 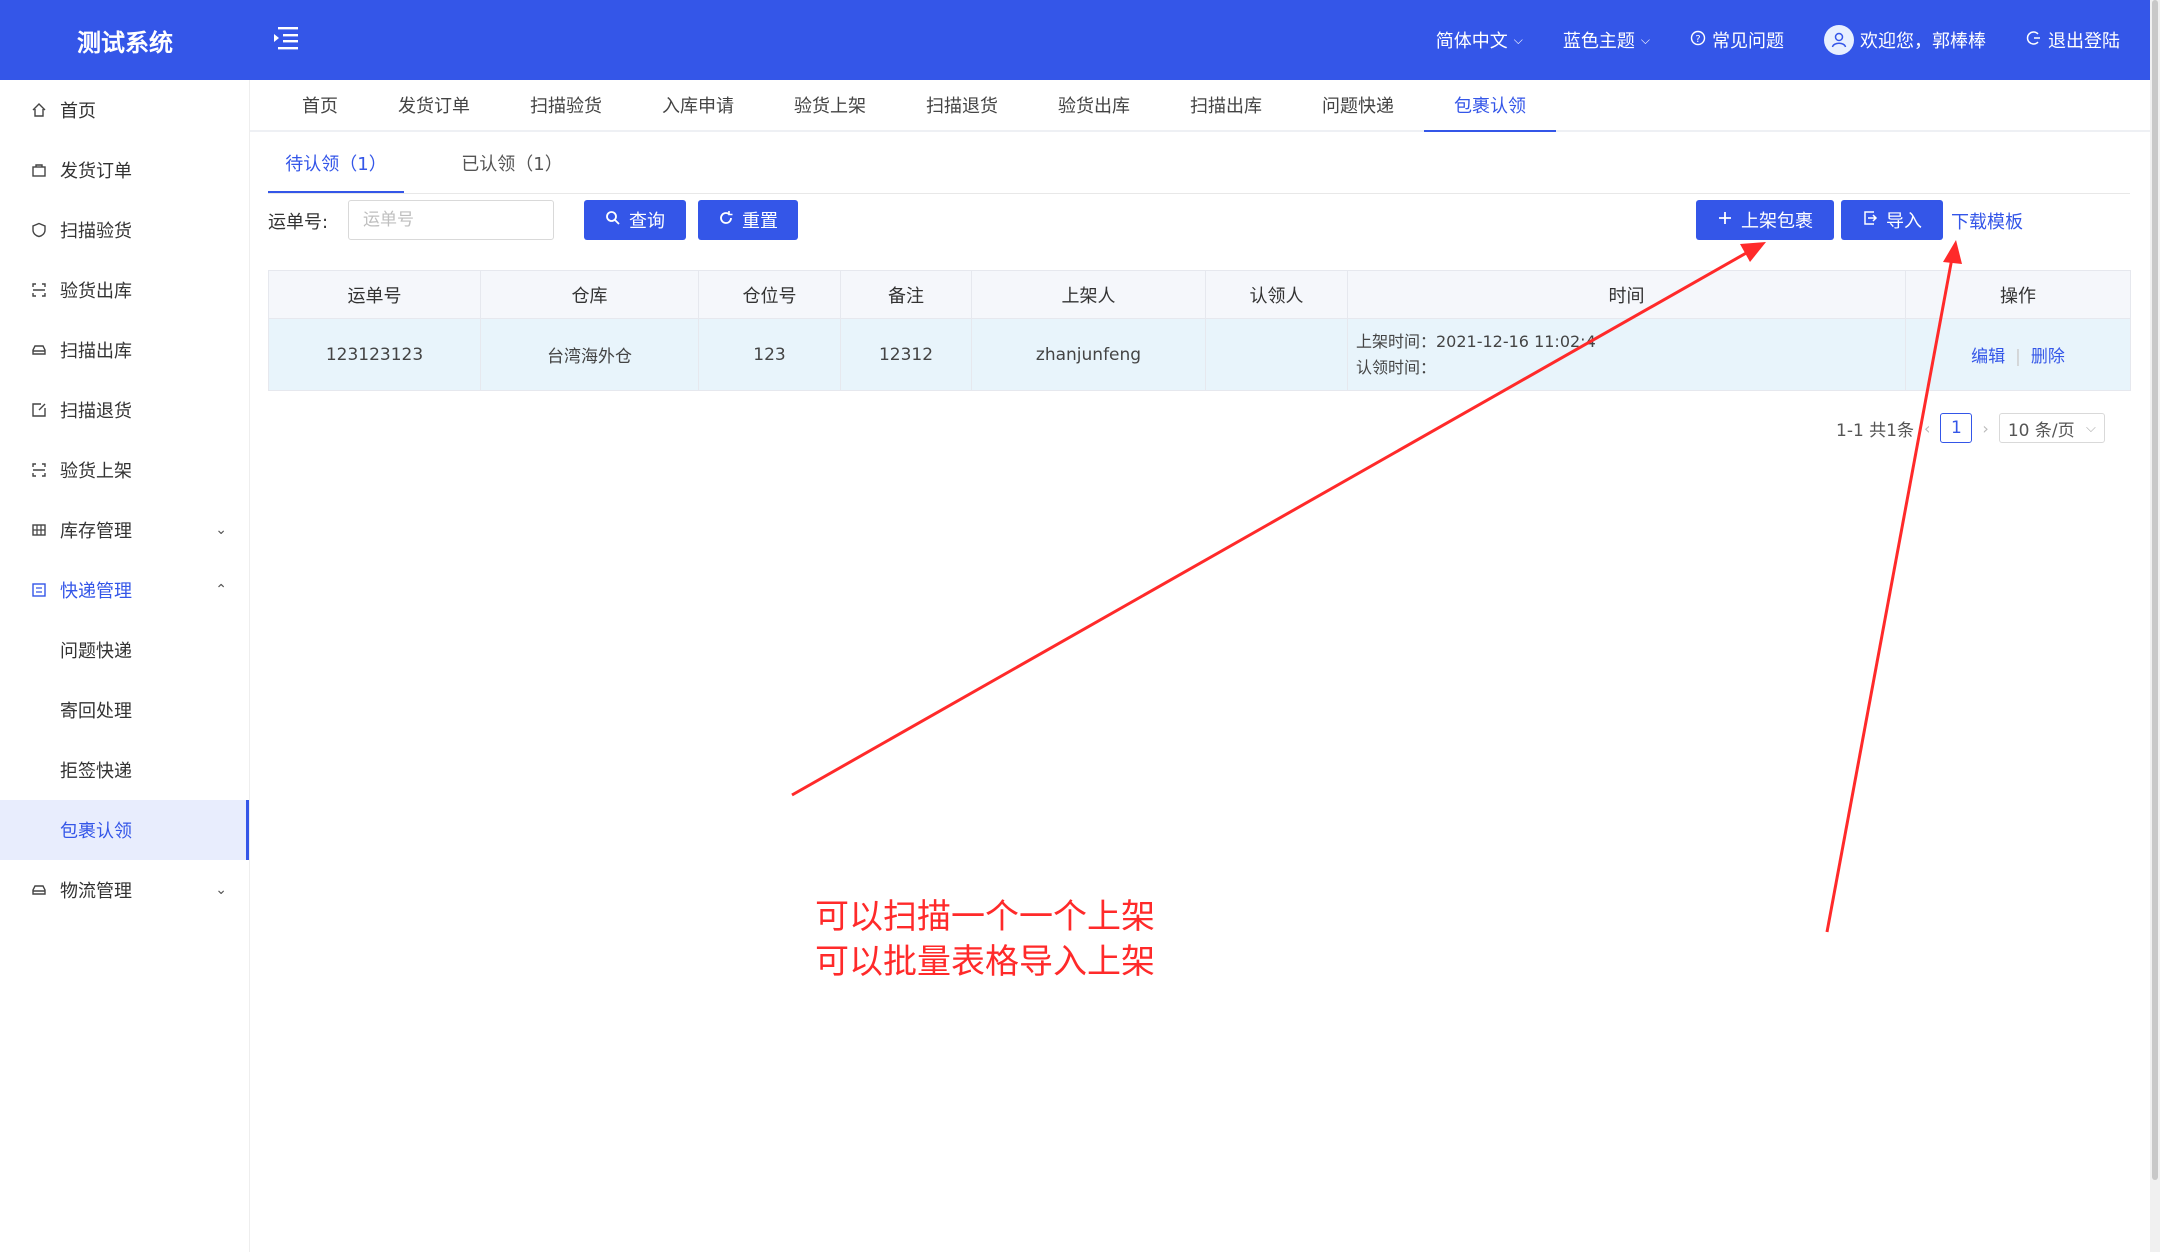 What do you see at coordinates (1598, 41) in the screenshot?
I see `theme-label: 蓝色主题` at bounding box center [1598, 41].